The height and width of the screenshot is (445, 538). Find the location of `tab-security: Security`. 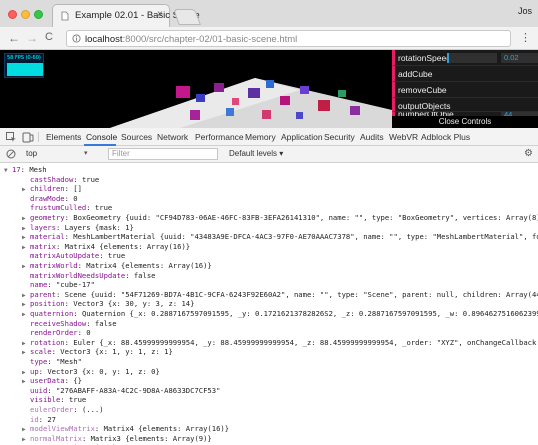

tab-security: Security is located at coordinates (339, 137).